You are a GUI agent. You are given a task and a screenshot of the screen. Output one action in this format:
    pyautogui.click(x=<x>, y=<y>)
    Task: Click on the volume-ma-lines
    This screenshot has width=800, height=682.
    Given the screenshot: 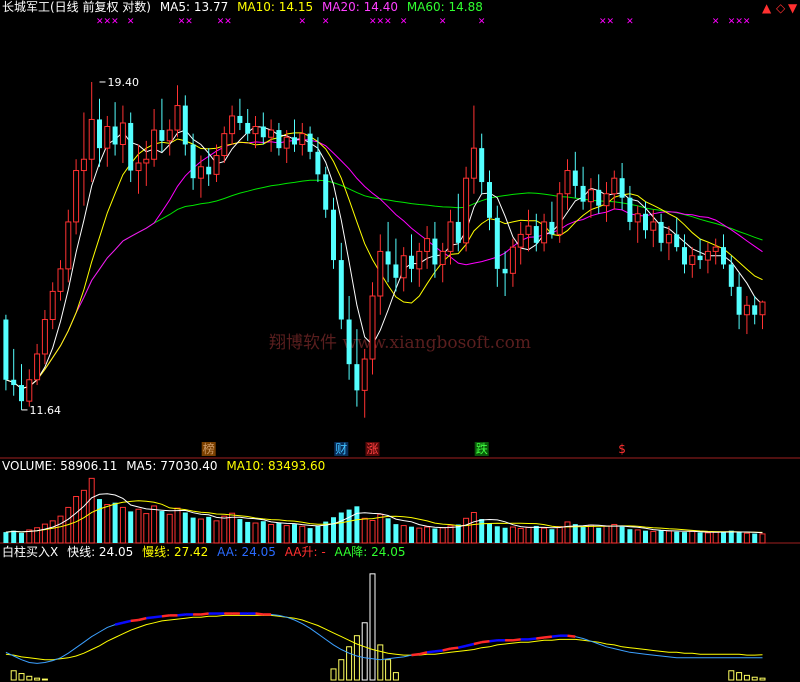 What is the action you would take?
    pyautogui.click(x=384, y=513)
    